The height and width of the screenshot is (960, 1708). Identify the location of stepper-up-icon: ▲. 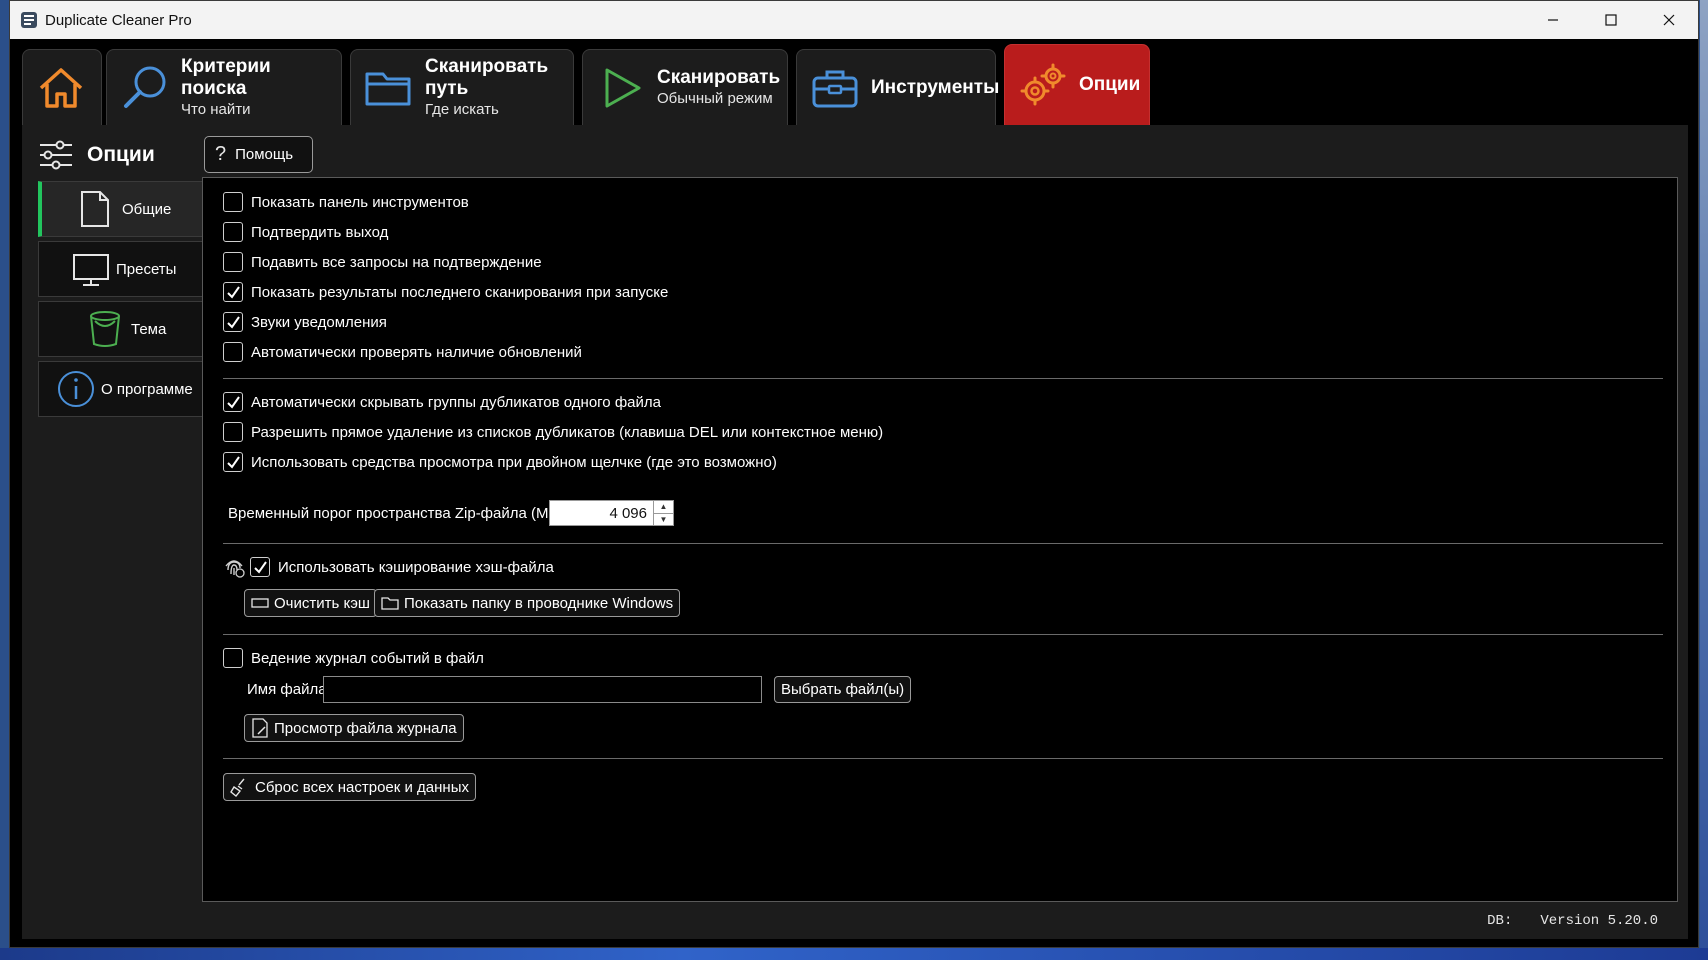
(663, 507).